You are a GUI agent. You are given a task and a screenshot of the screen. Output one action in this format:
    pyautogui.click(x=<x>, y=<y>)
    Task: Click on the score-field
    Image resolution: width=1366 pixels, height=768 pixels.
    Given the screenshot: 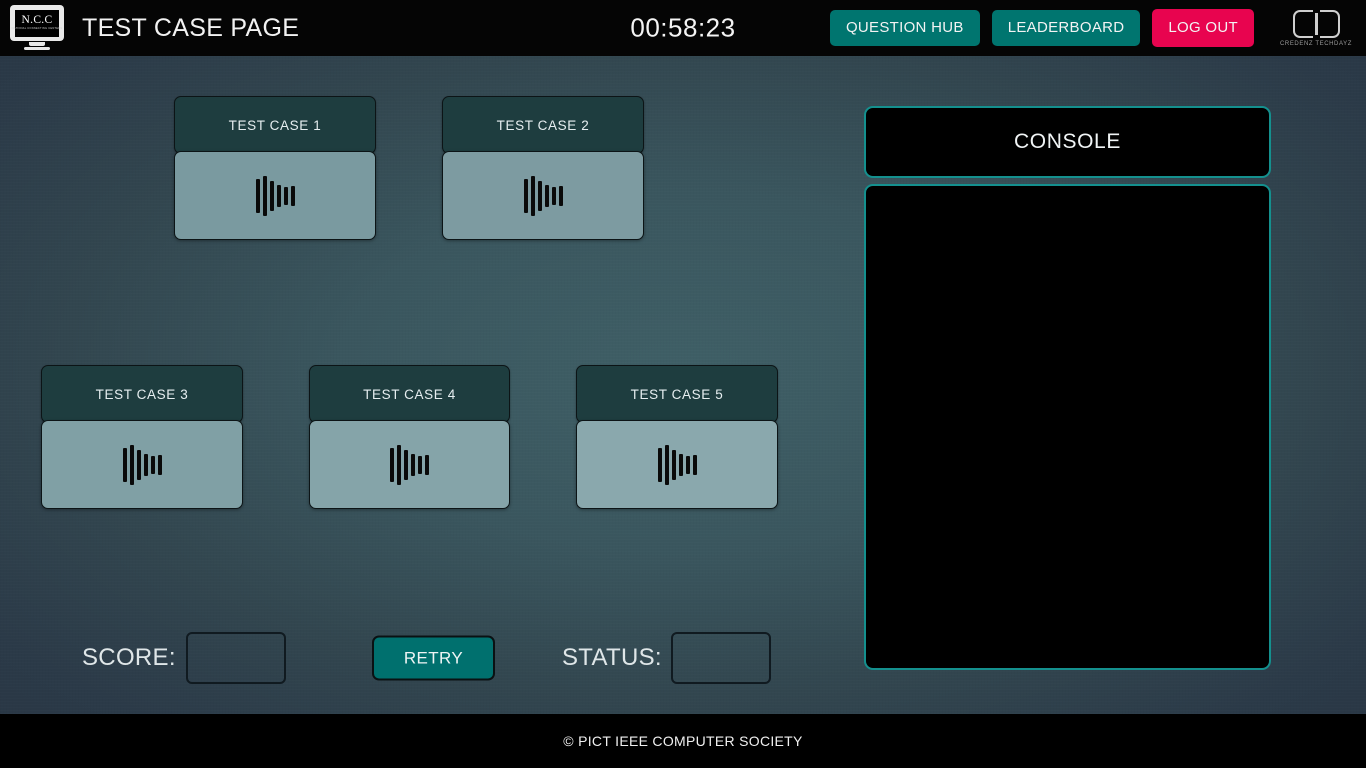 What is the action you would take?
    pyautogui.click(x=236, y=658)
    